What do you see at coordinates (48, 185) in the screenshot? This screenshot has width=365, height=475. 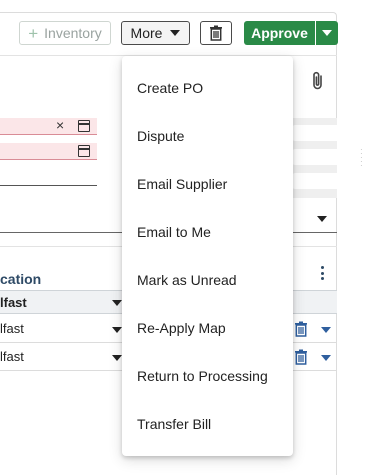 I see `text-field` at bounding box center [48, 185].